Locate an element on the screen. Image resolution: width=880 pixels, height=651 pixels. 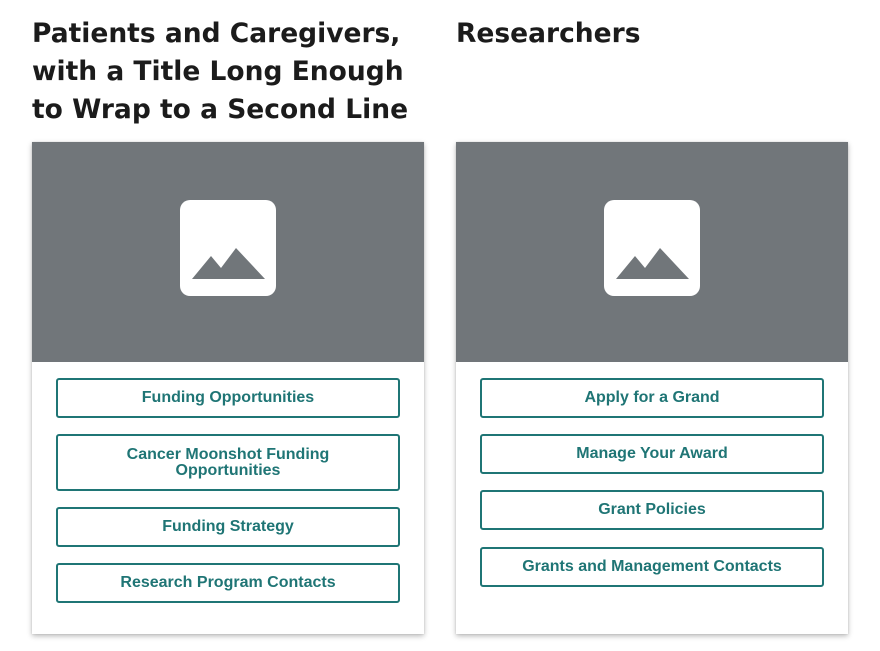
column-title: Researchers is located at coordinates (548, 33).